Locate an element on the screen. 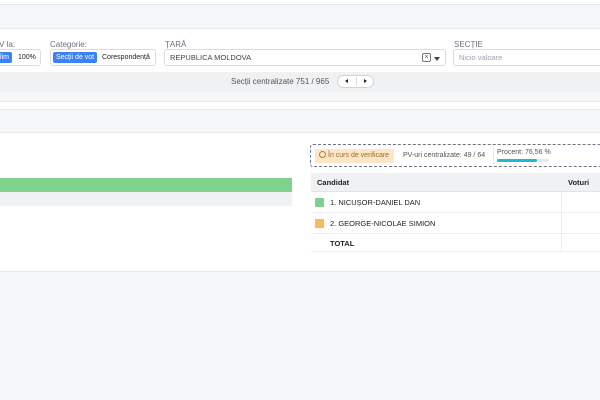 Image resolution: width=600 pixels, height=400 pixels. section-select-placeholder: Nicio valoare is located at coordinates (481, 57).